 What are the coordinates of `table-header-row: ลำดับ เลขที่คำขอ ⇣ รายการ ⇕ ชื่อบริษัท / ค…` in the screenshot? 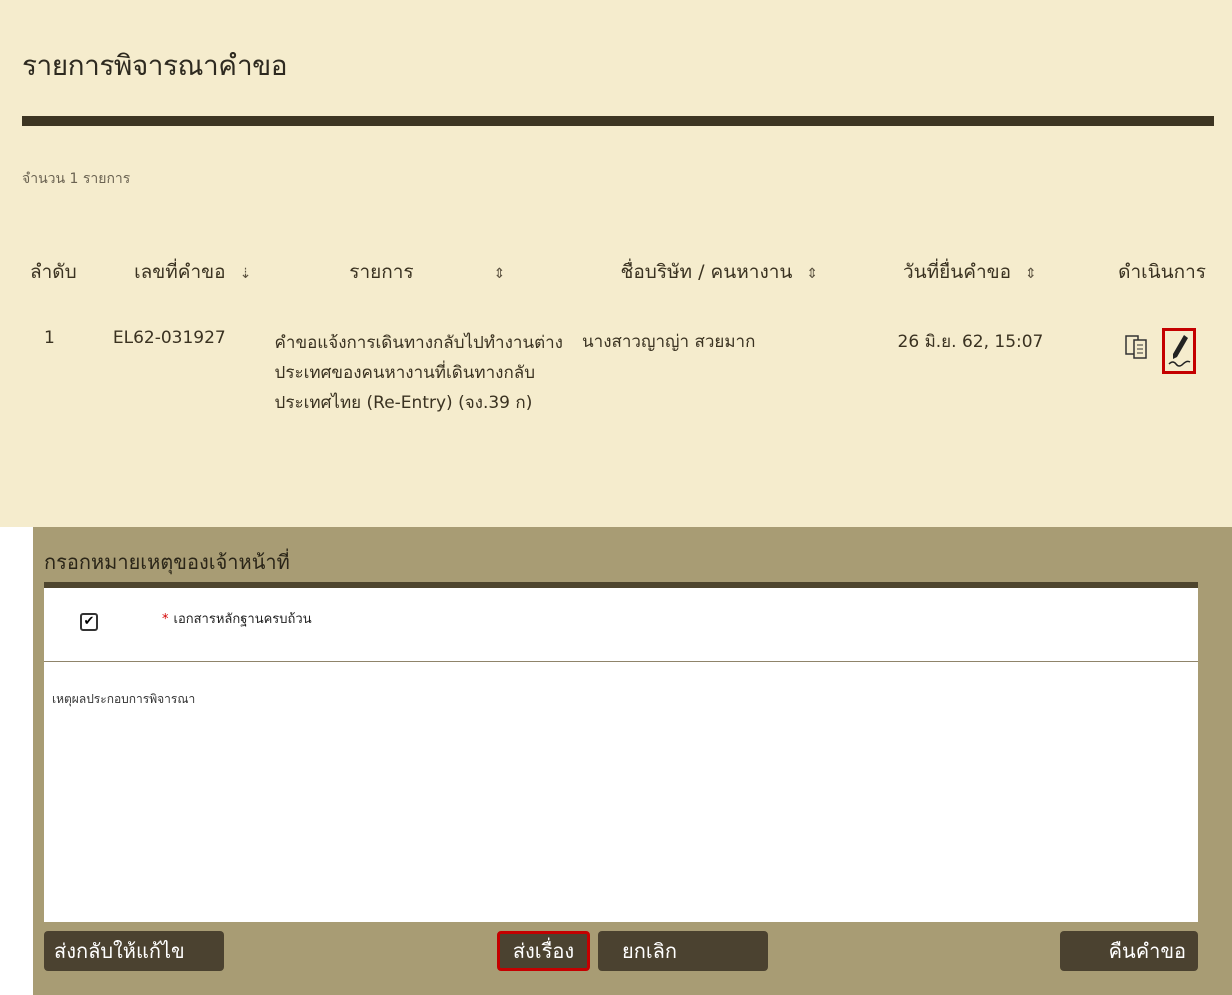 It's located at (618, 272).